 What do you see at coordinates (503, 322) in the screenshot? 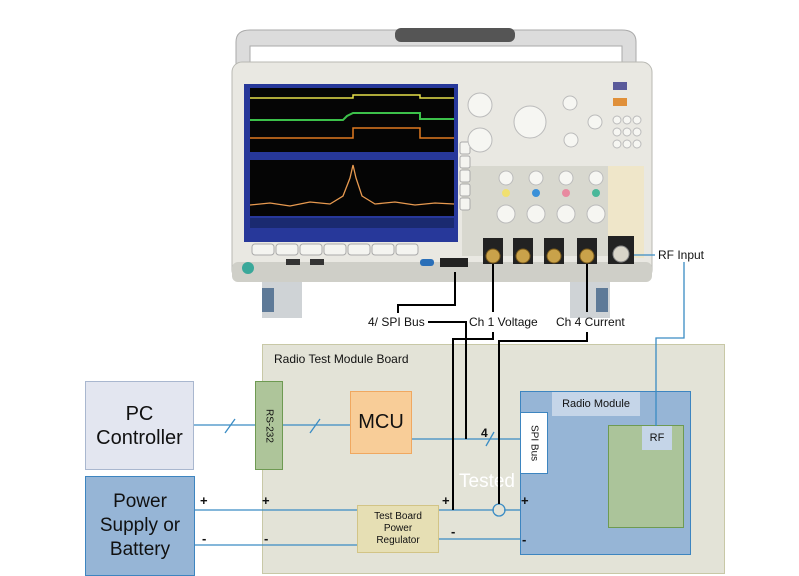
I see `ch1-voltage-label: Ch 1 Voltage` at bounding box center [503, 322].